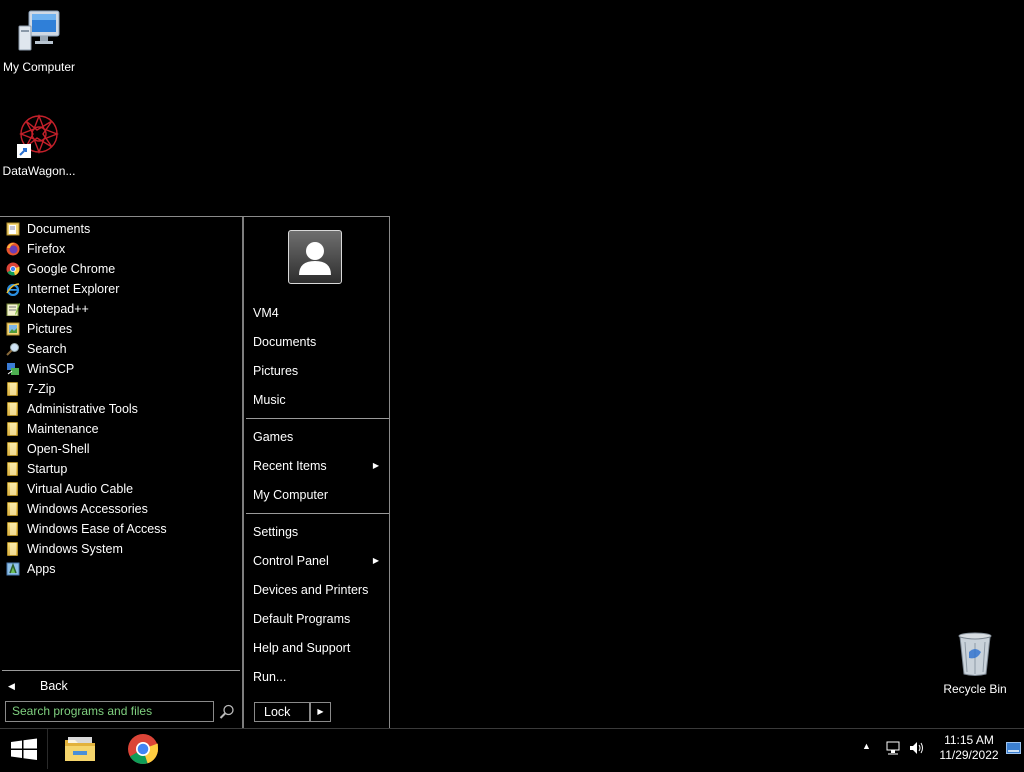  Describe the element at coordinates (87, 509) in the screenshot. I see `program-label: Windows Accessories` at that location.